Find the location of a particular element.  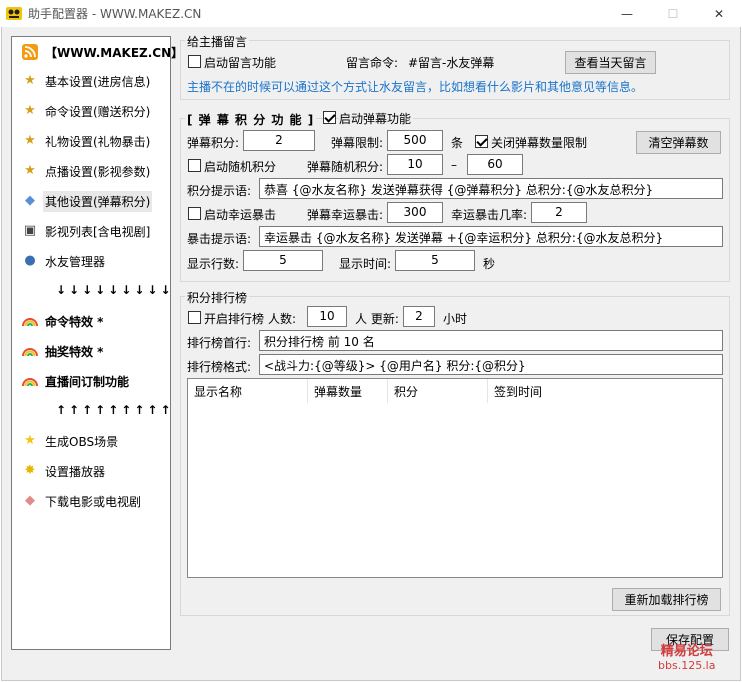

title-bar: 助手配置器 - WWW.MAKEZ.CN — ☐ ✕ is located at coordinates (371, 13).